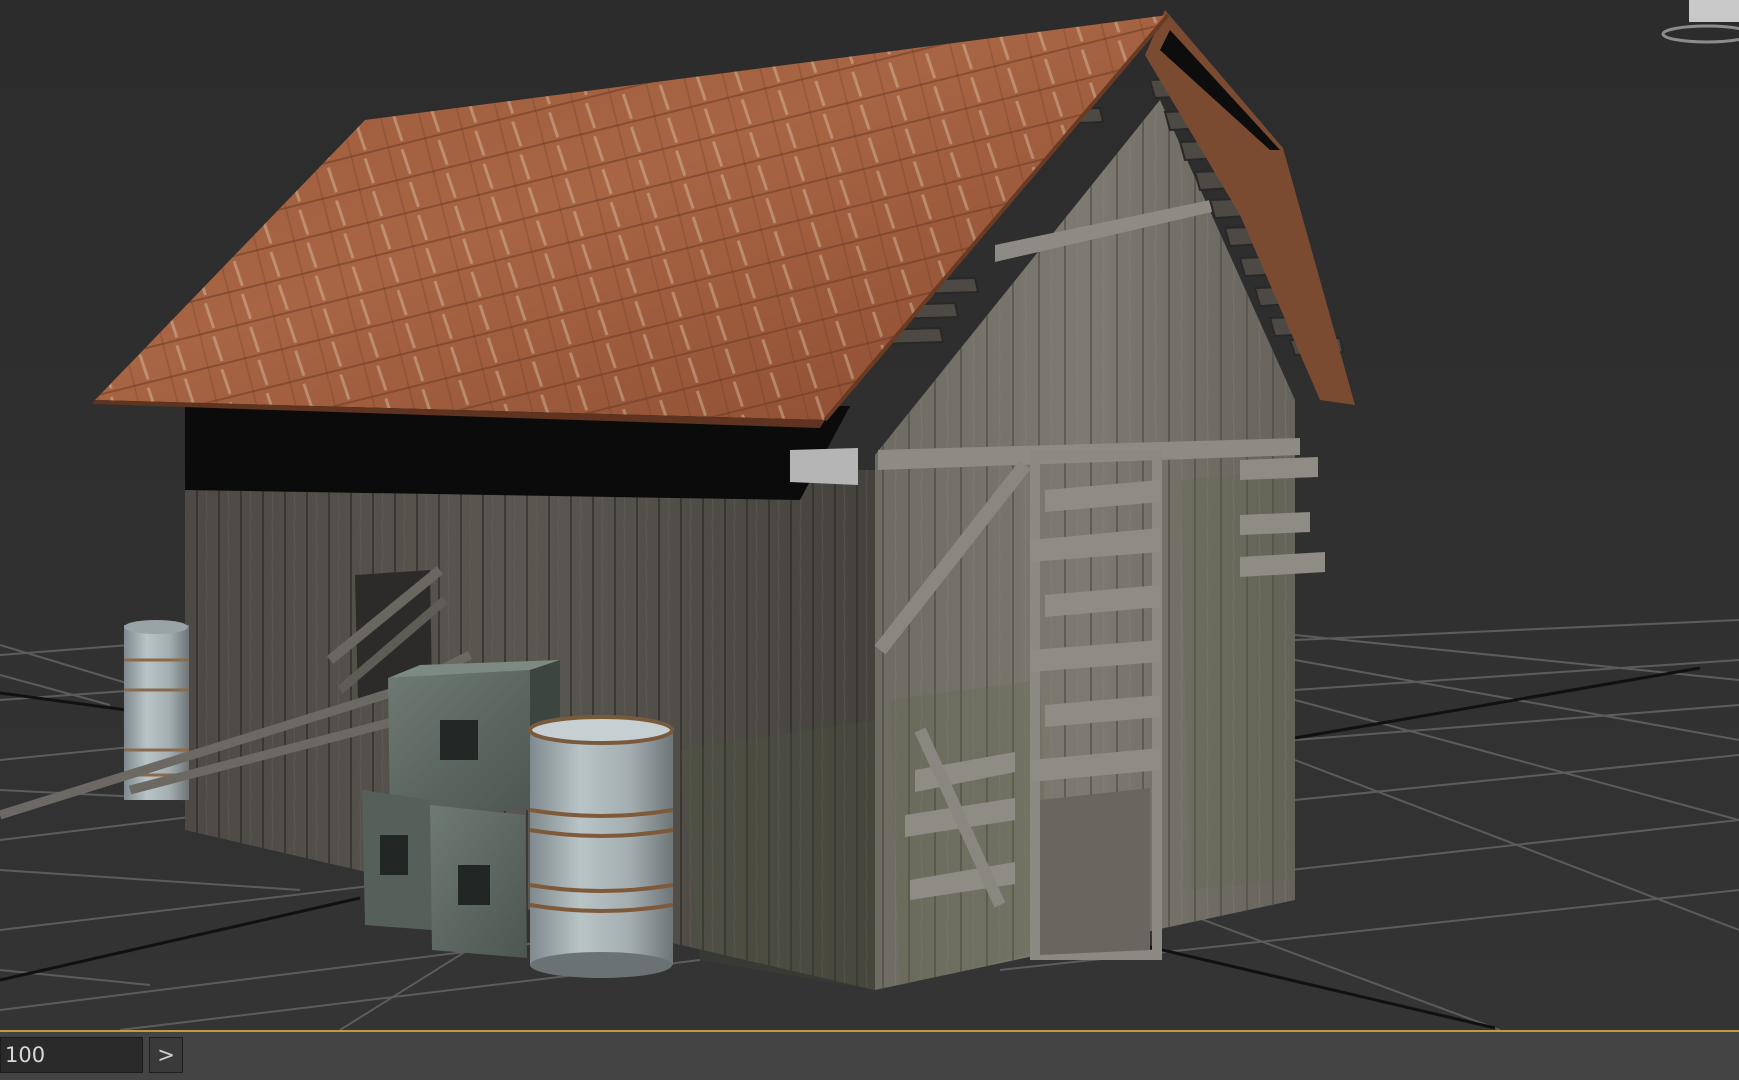 This screenshot has width=1739, height=1080. What do you see at coordinates (601, 846) in the screenshot?
I see `barrel-front` at bounding box center [601, 846].